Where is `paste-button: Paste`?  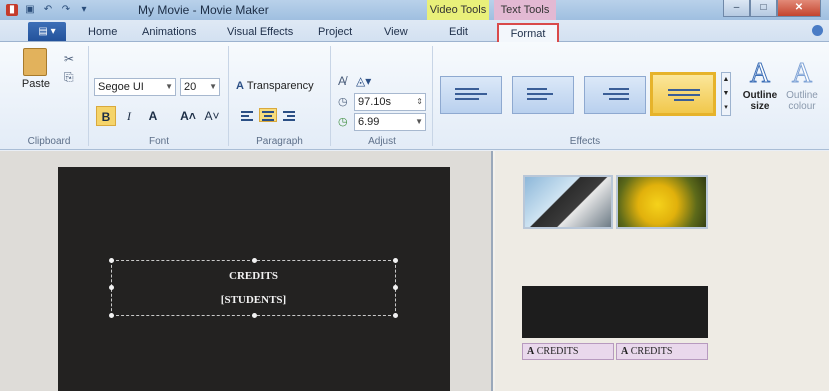
paste-button: Paste is located at coordinates (36, 69).